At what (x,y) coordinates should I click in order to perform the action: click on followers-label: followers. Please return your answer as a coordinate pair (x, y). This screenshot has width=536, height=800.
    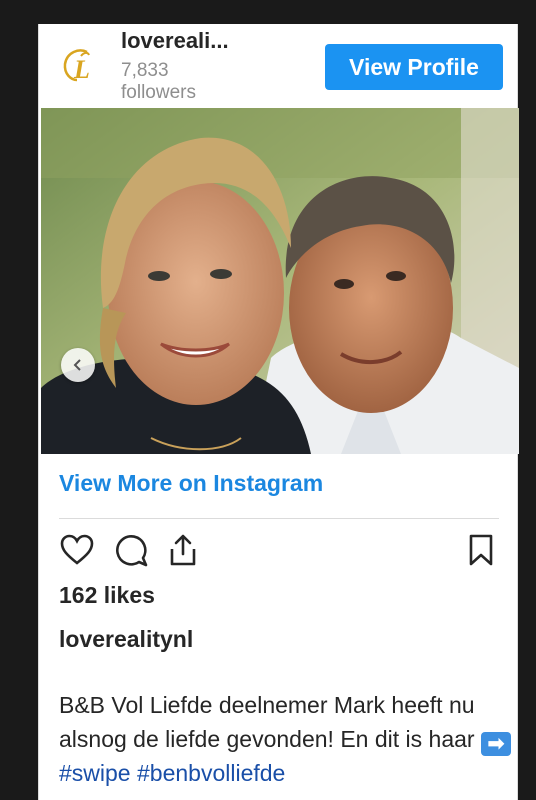
    Looking at the image, I should click on (158, 92).